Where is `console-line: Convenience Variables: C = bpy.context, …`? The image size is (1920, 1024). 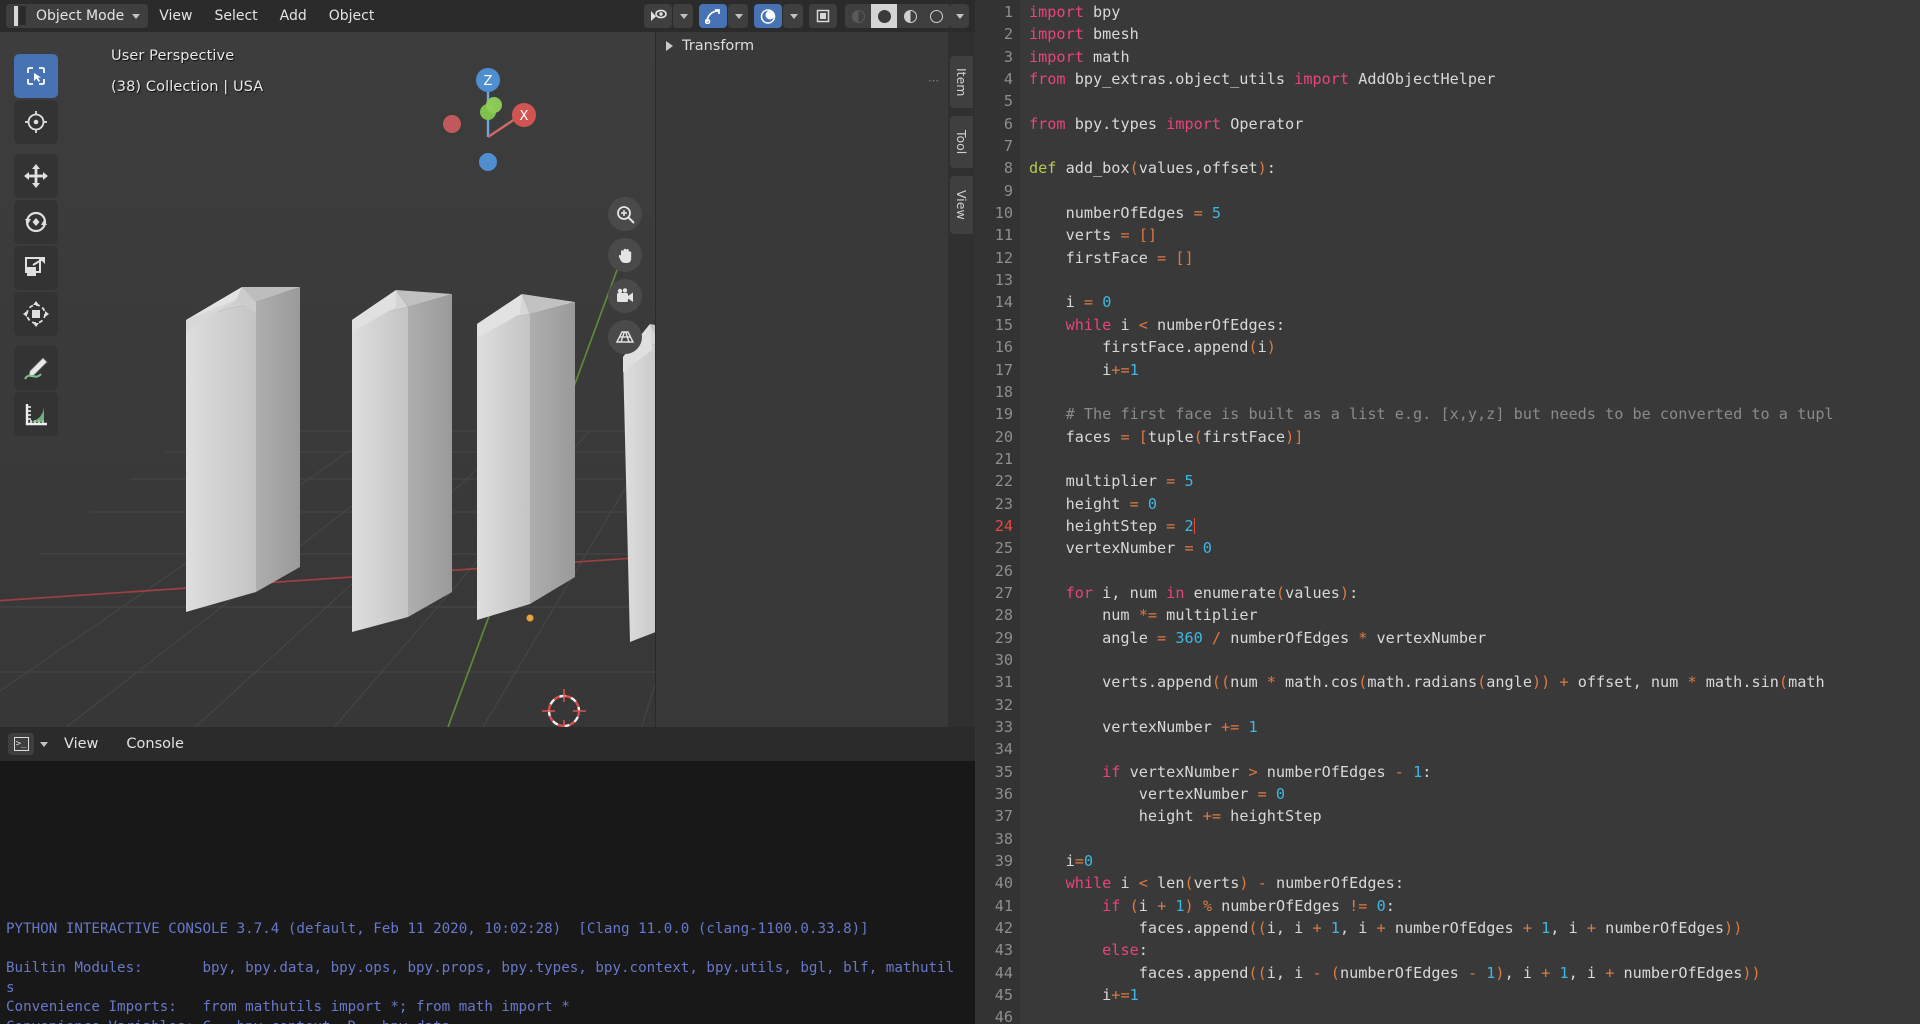 console-line: Convenience Variables: C = bpy.context, … is located at coordinates (487, 1021).